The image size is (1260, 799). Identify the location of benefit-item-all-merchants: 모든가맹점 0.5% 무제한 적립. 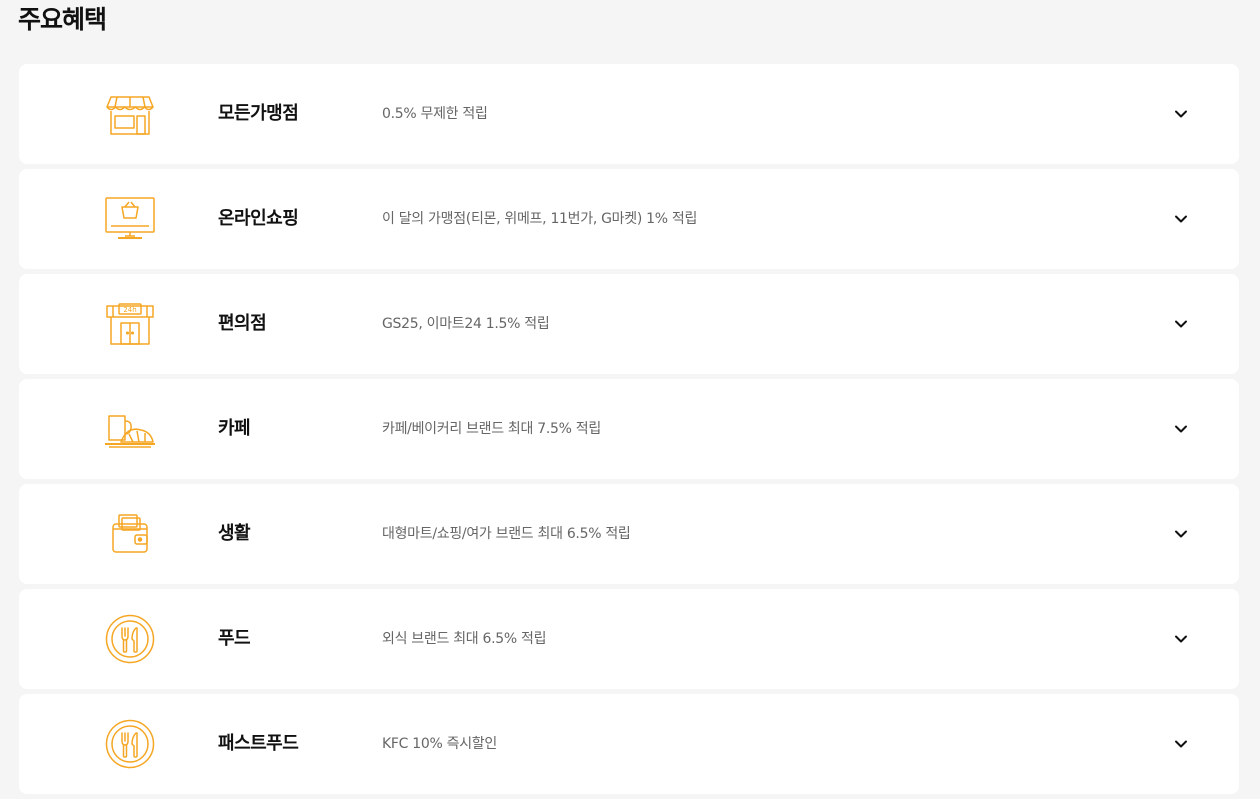
(629, 114).